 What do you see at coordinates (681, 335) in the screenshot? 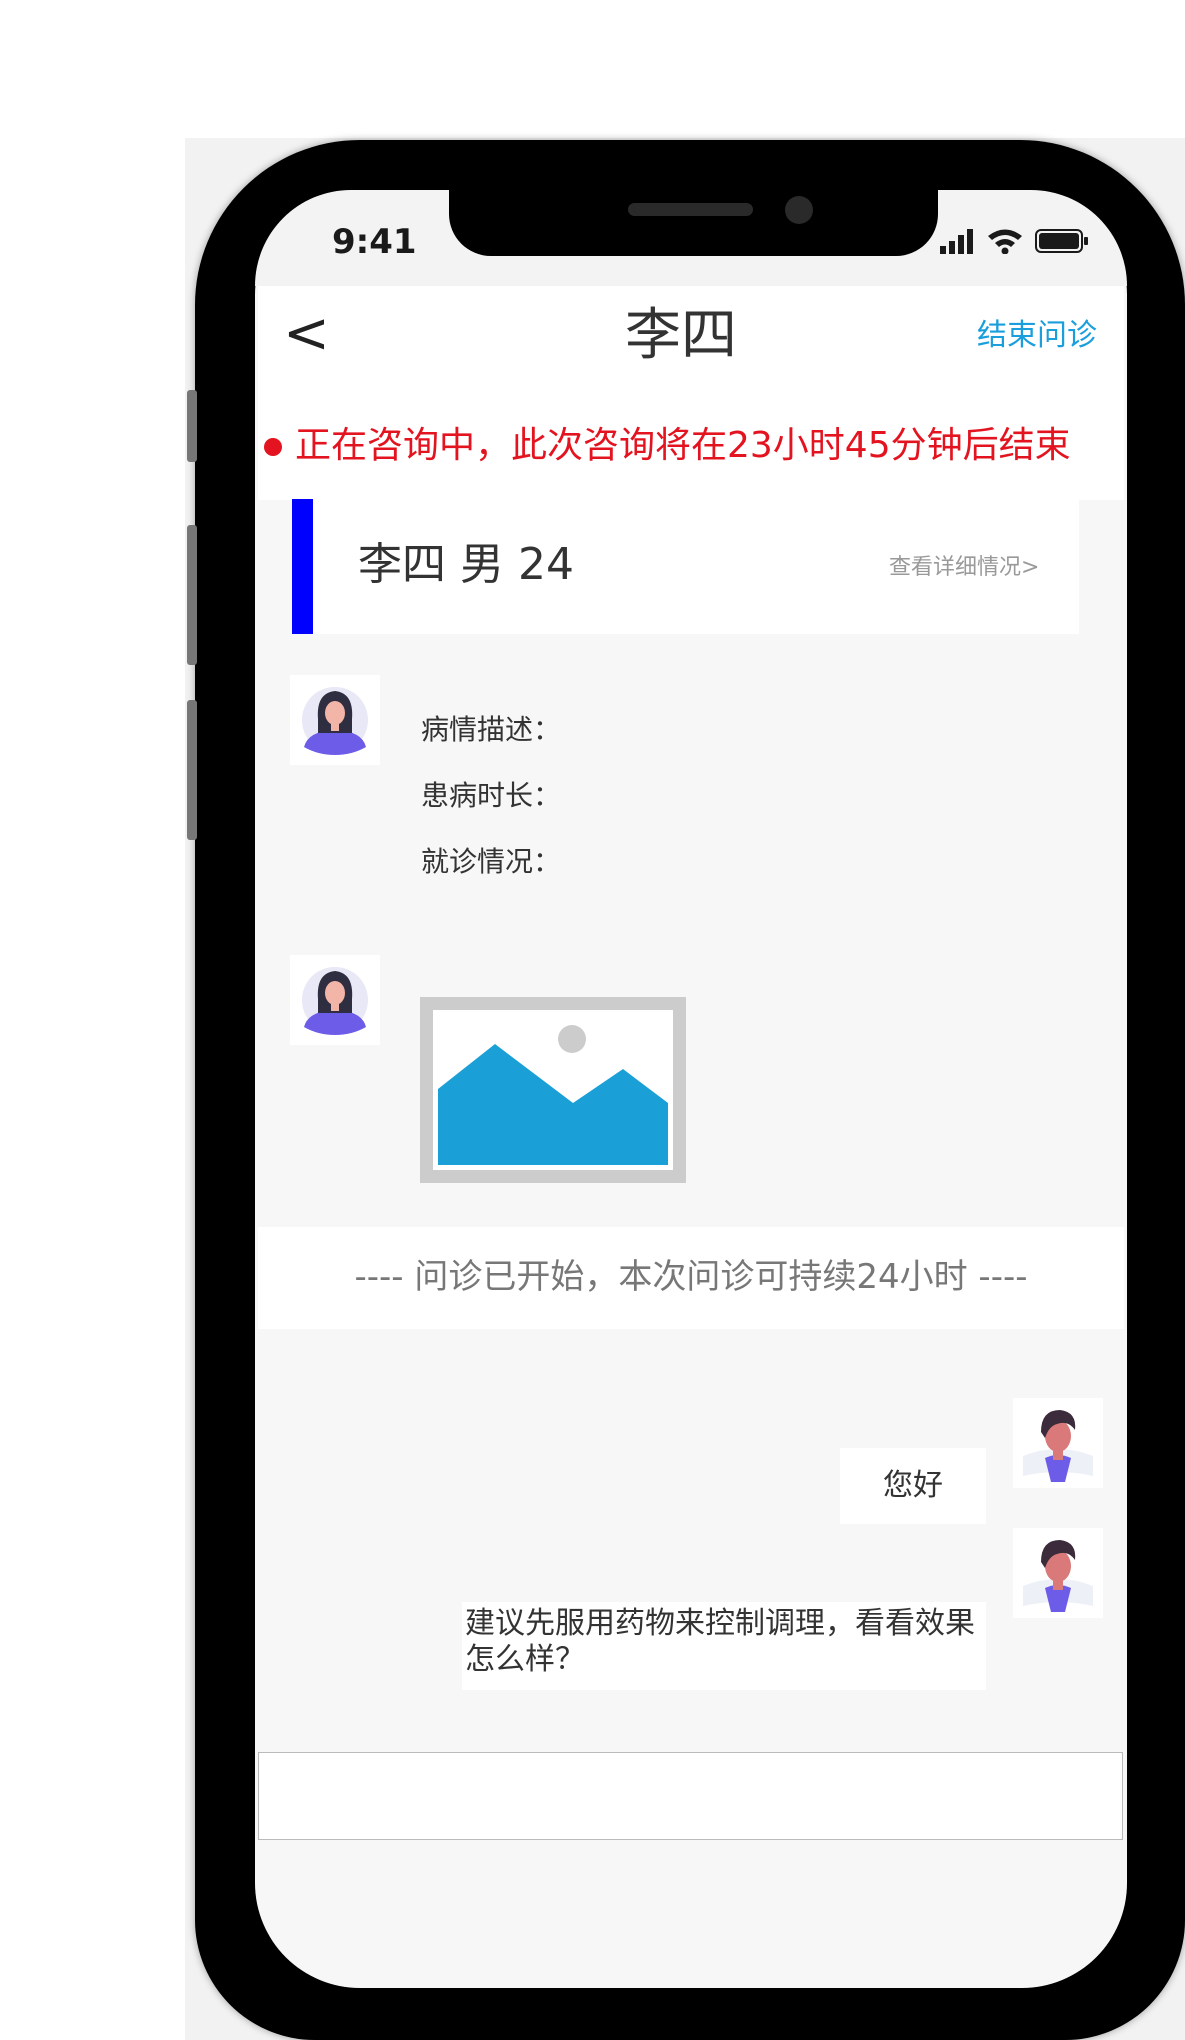
I see `page-title: 李四` at bounding box center [681, 335].